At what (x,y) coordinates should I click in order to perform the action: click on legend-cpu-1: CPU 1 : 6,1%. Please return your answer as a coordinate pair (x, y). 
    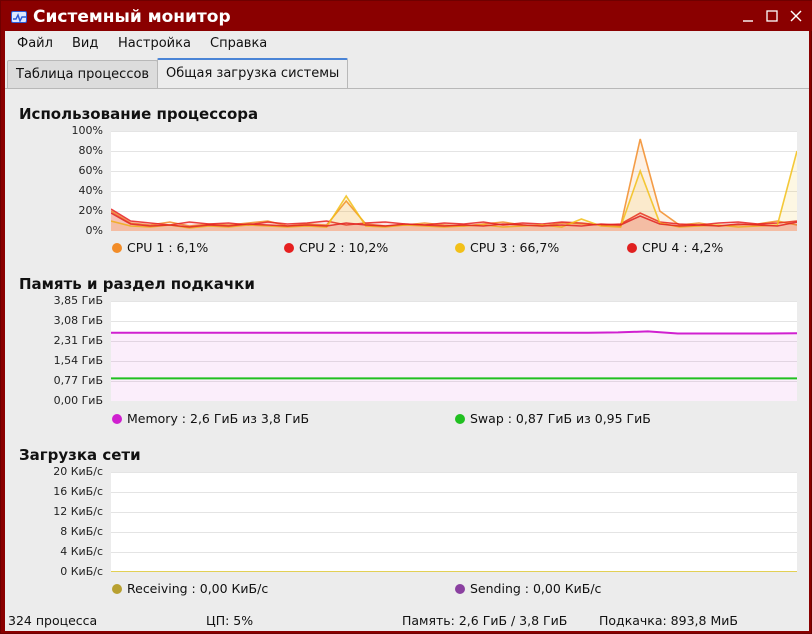
    Looking at the image, I should click on (160, 247).